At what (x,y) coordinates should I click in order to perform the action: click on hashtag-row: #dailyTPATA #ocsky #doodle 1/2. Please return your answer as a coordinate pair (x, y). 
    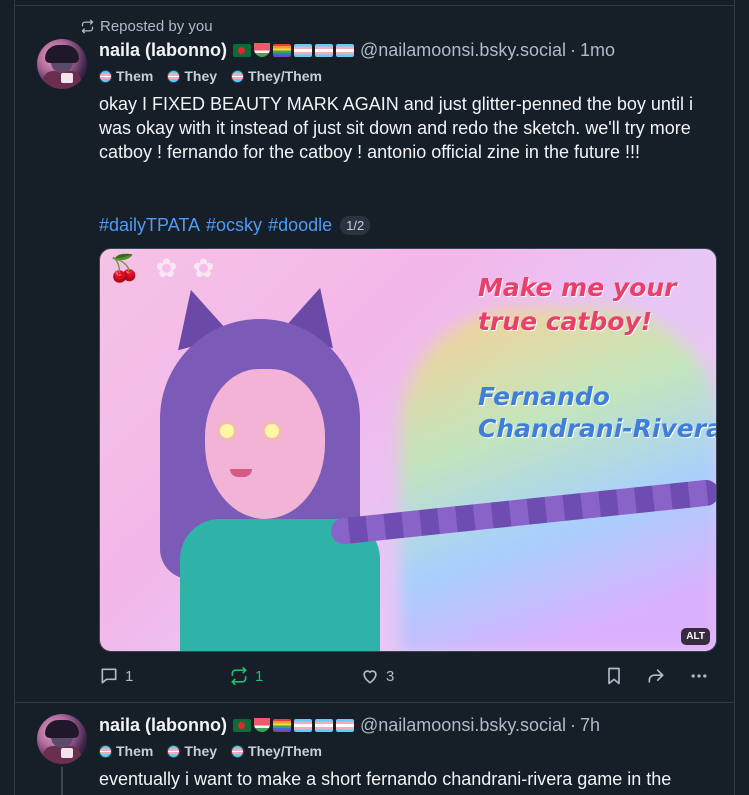
    Looking at the image, I should click on (235, 225).